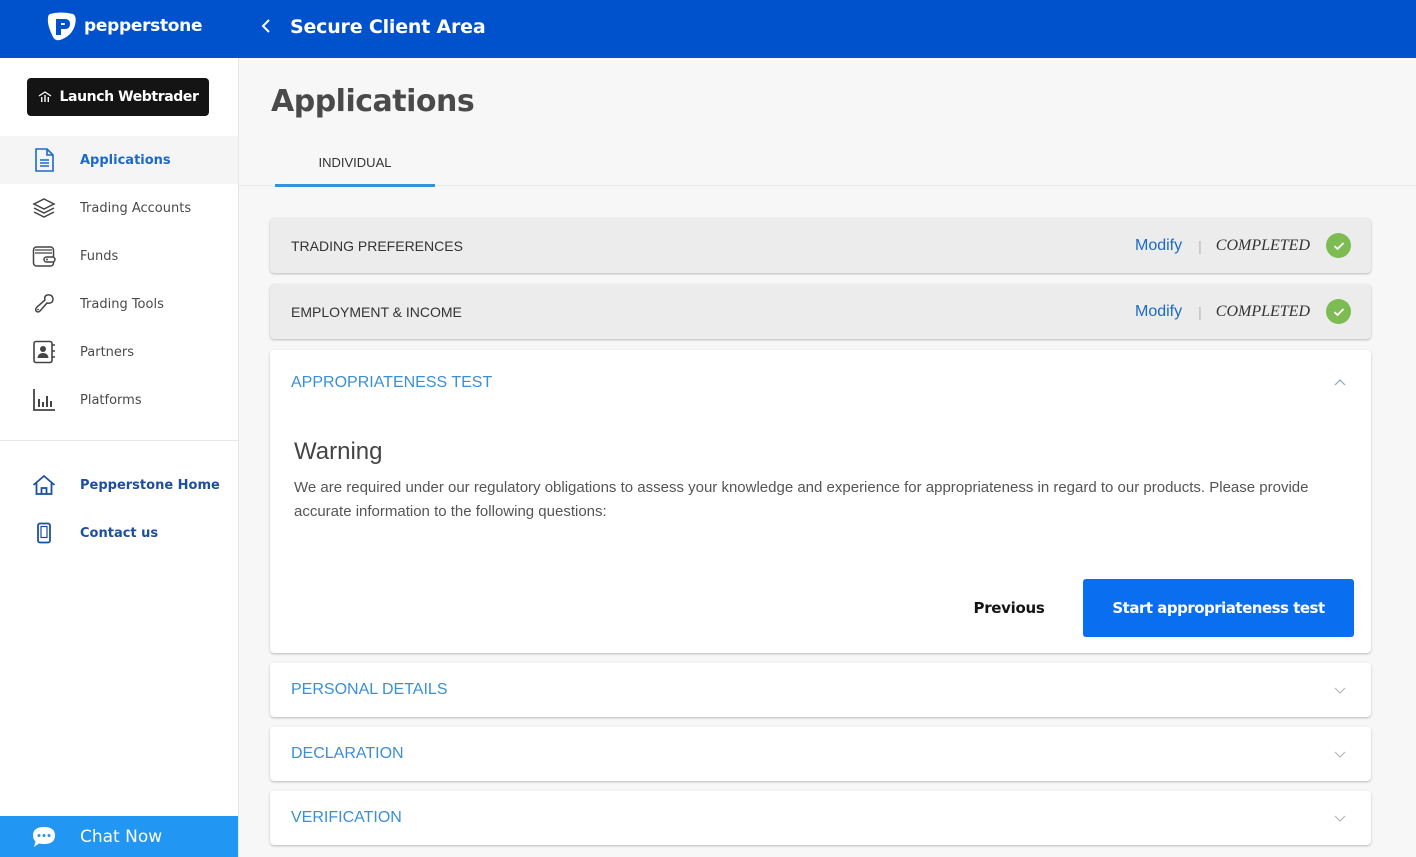 The height and width of the screenshot is (857, 1416). I want to click on sidebar-item-platforms: Platforms, so click(119, 400).